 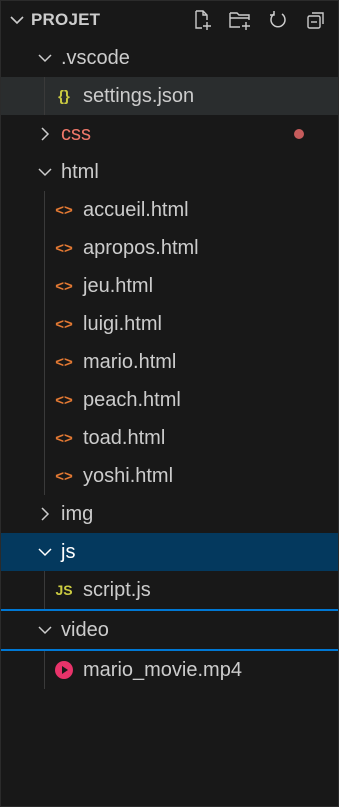 What do you see at coordinates (66, 19) in the screenshot?
I see `explorer-title: PROJET` at bounding box center [66, 19].